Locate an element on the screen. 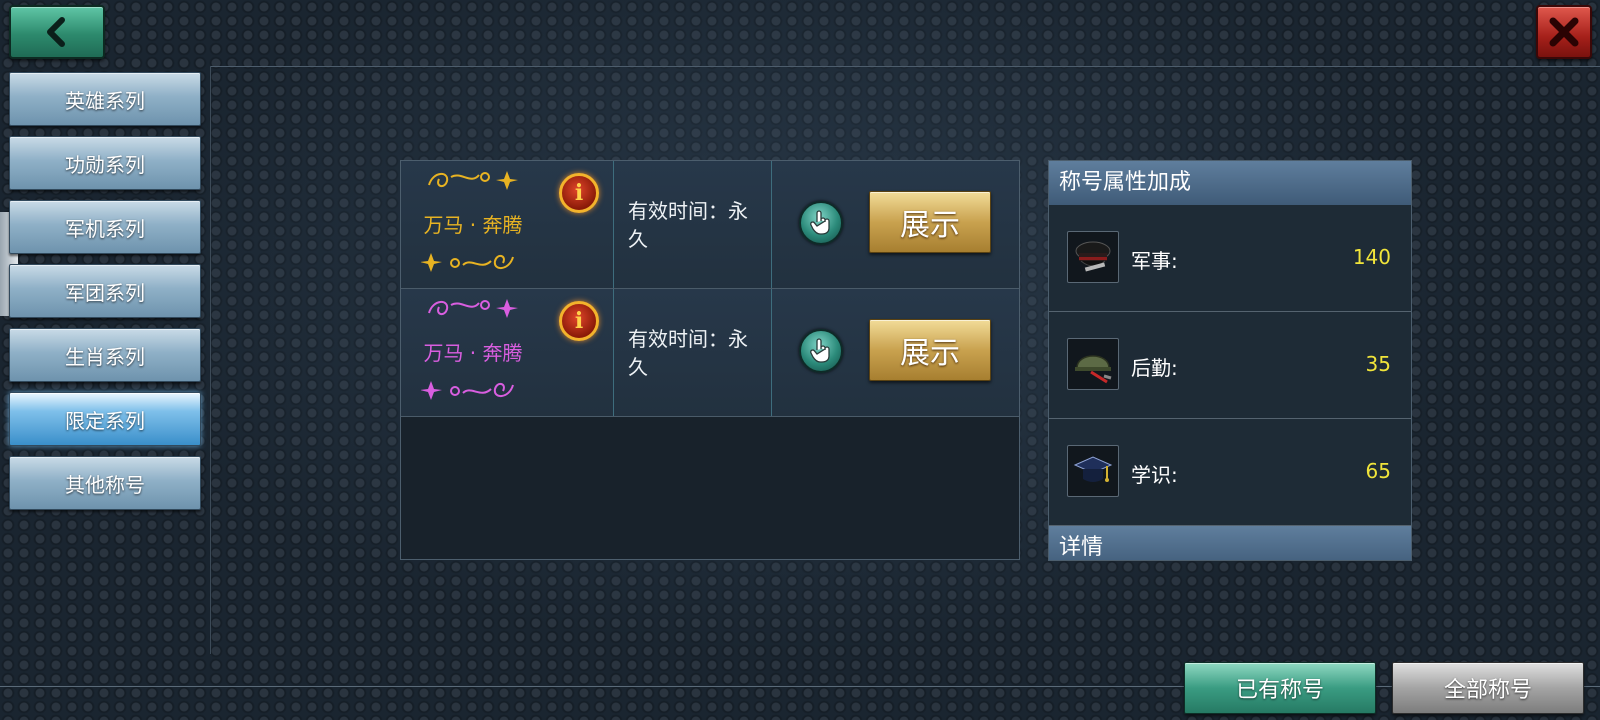 This screenshot has width=1600, height=720. sidebar-item-aircraft: 军机系列 is located at coordinates (105, 227).